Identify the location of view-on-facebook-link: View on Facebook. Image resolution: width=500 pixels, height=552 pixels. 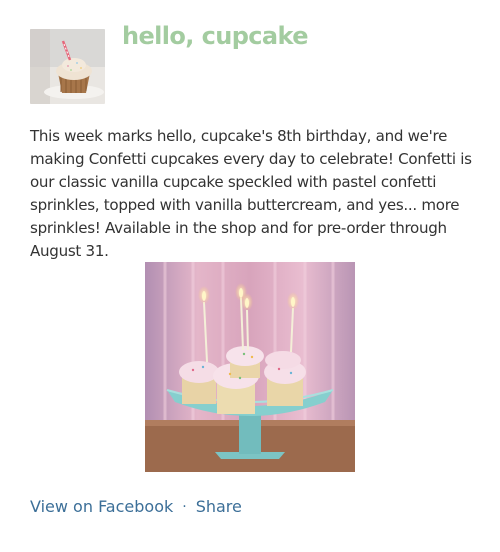
(101, 506).